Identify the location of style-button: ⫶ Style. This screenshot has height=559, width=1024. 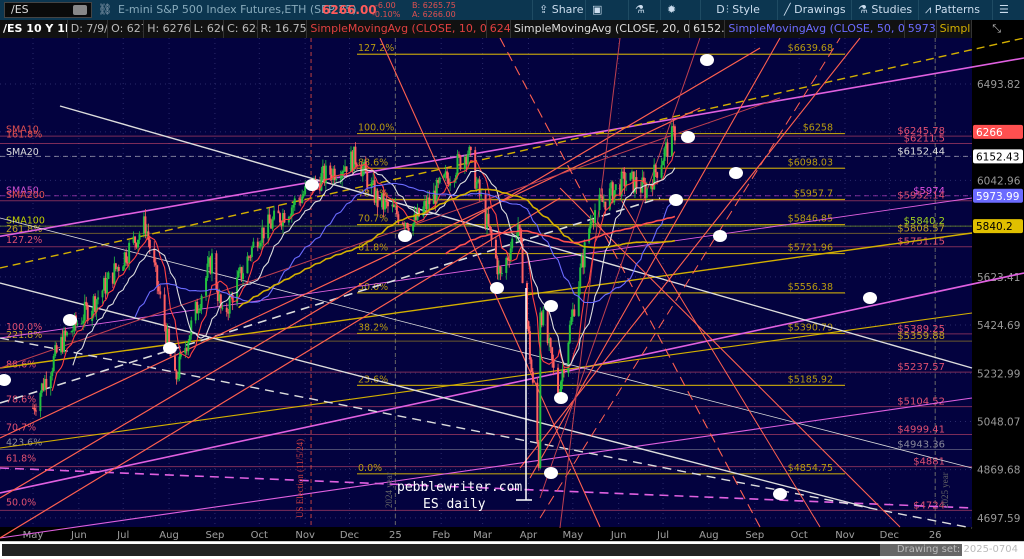
(740, 10).